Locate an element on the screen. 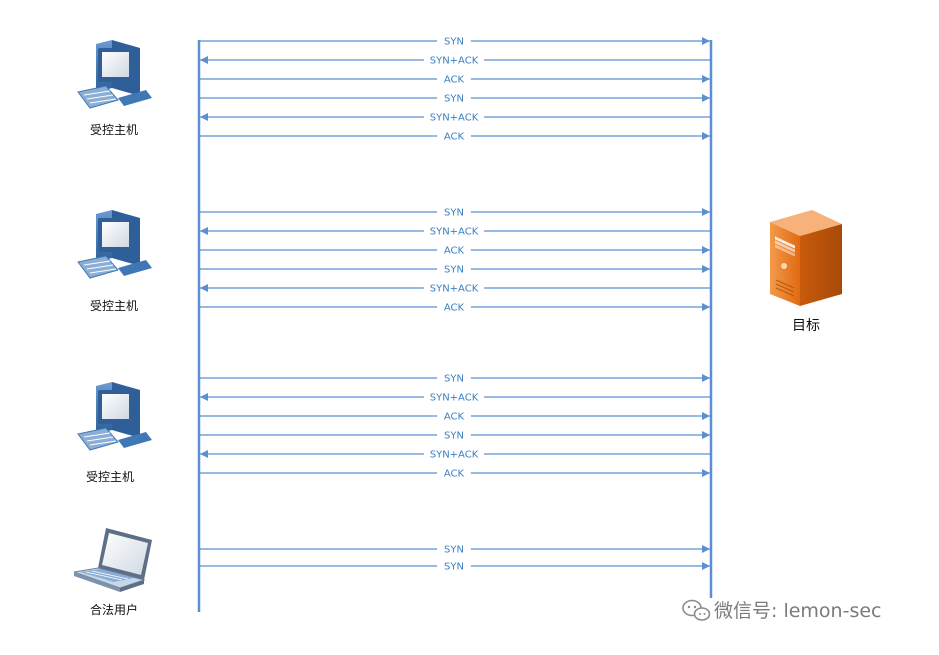 This screenshot has height=655, width=939. watermark: 微信号: lemon-sec is located at coordinates (781, 610).